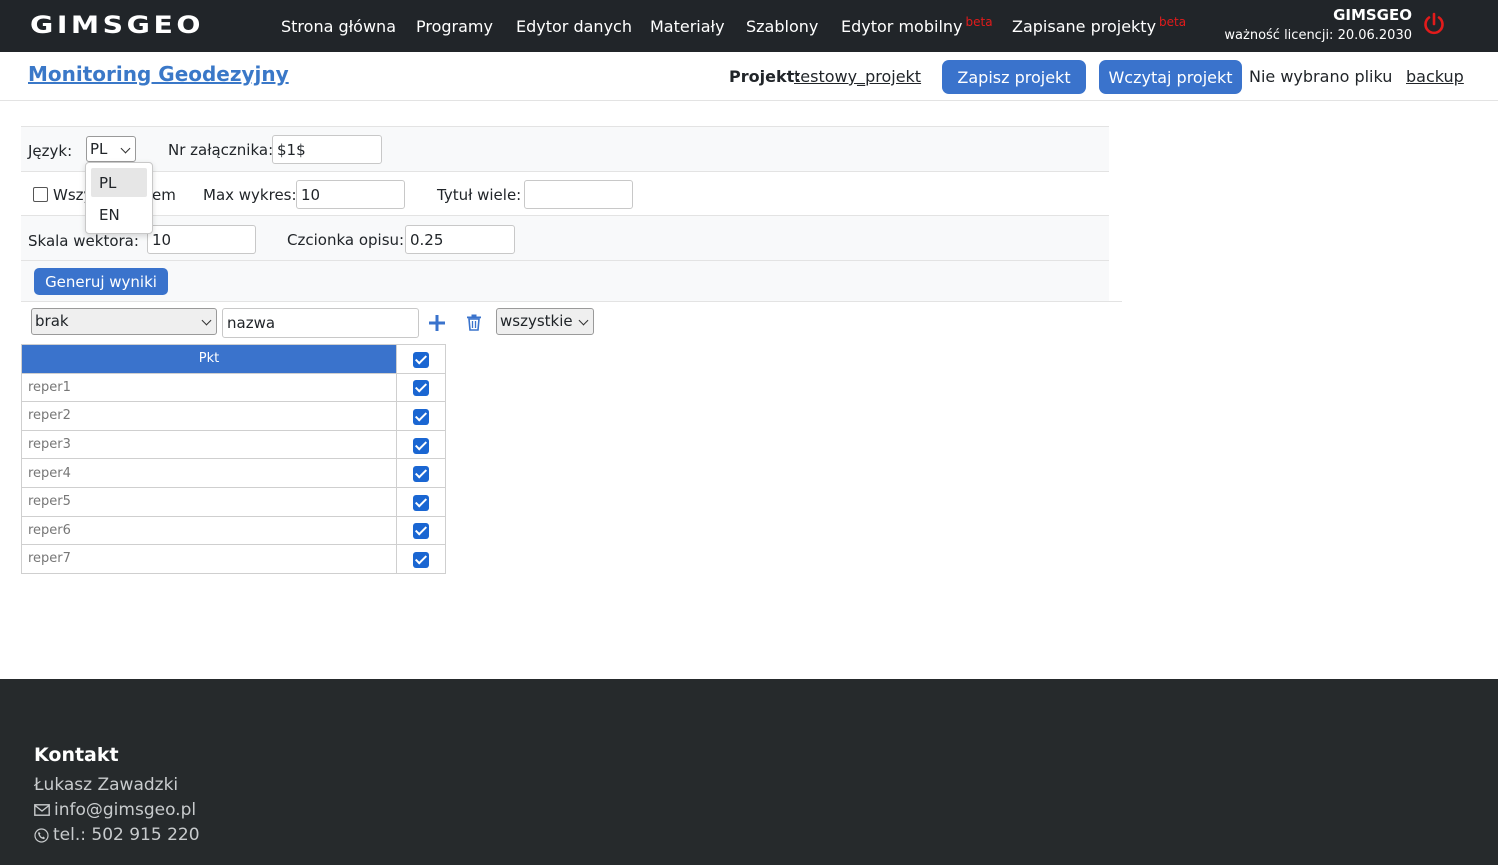  What do you see at coordinates (578, 194) in the screenshot?
I see `multi-title-input` at bounding box center [578, 194].